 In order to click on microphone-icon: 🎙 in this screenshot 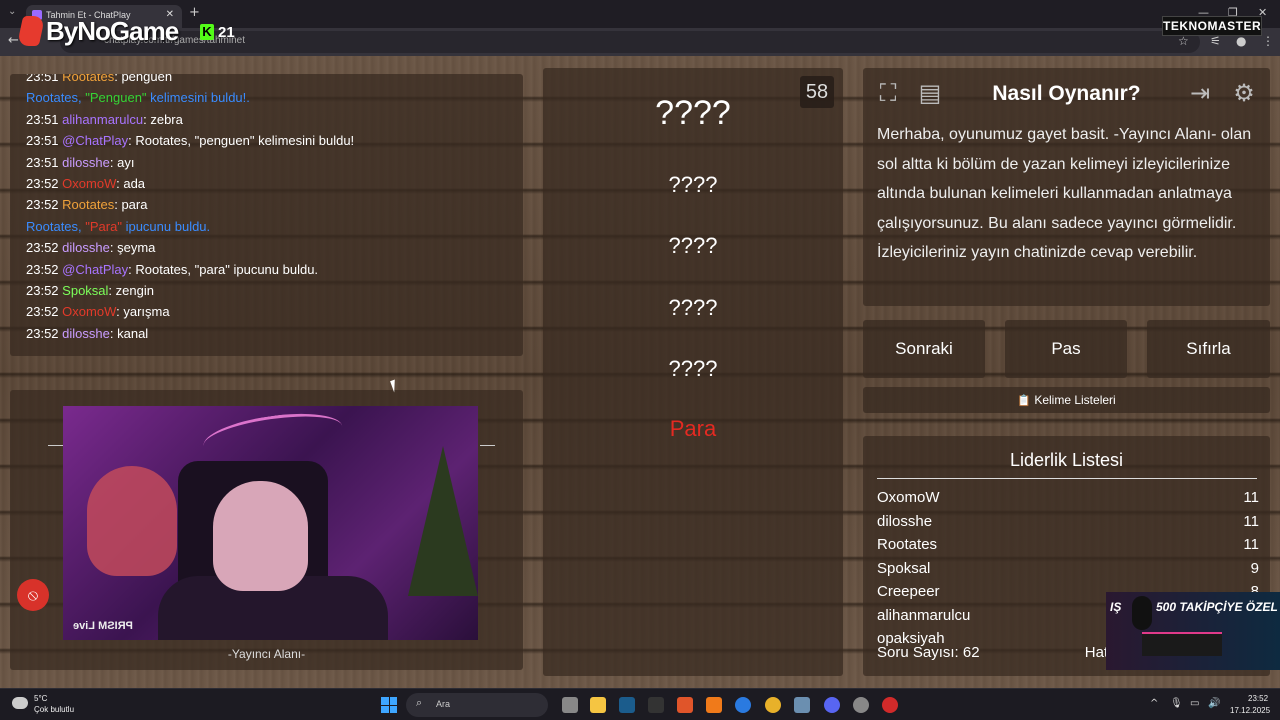, I will do `click(1176, 703)`.